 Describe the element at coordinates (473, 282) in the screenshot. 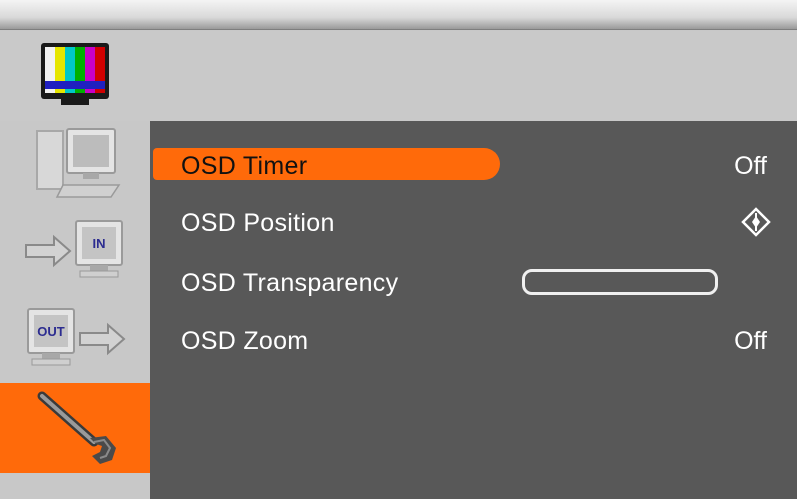

I see `menu-row-osd-transparency: OSD Transparency` at that location.